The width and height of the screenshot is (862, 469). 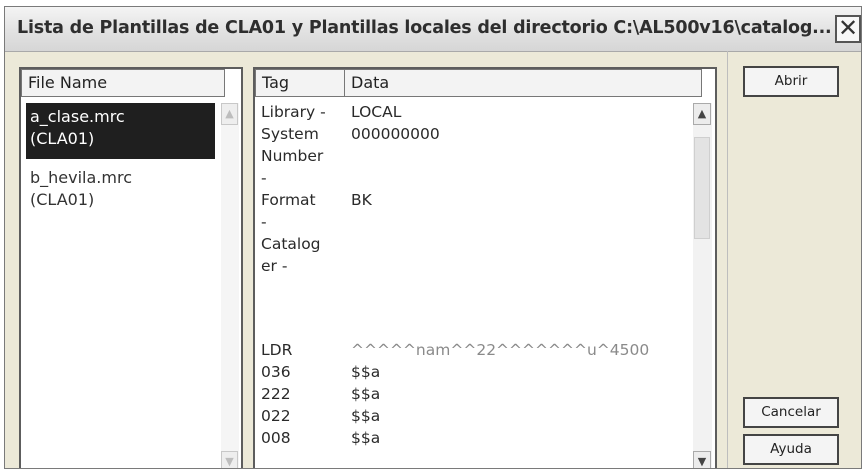 What do you see at coordinates (120, 189) in the screenshot?
I see `file-list-item: b_hevila.mrc (CLA01)` at bounding box center [120, 189].